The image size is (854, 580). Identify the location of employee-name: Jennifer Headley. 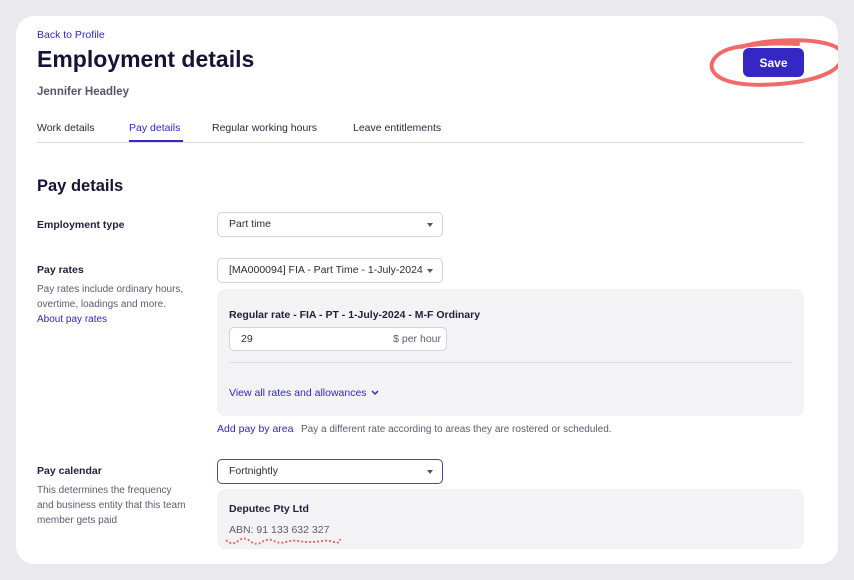
(83, 92).